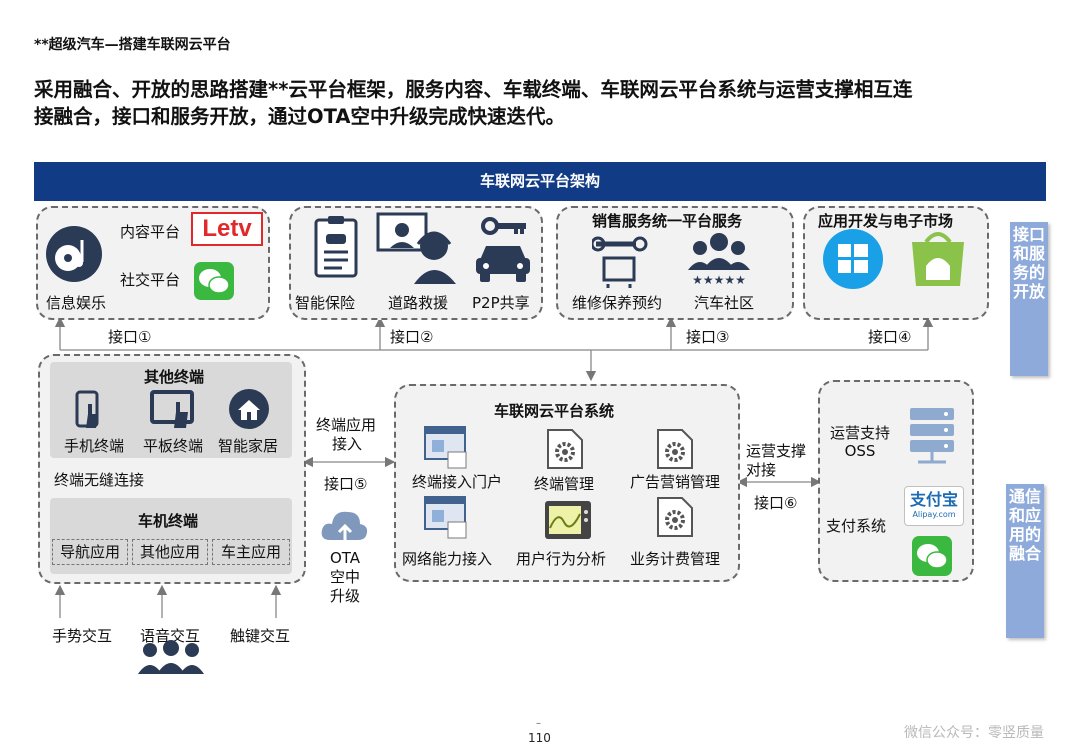  I want to click on sales-service-title: 销售服务统一平台服务, so click(667, 221).